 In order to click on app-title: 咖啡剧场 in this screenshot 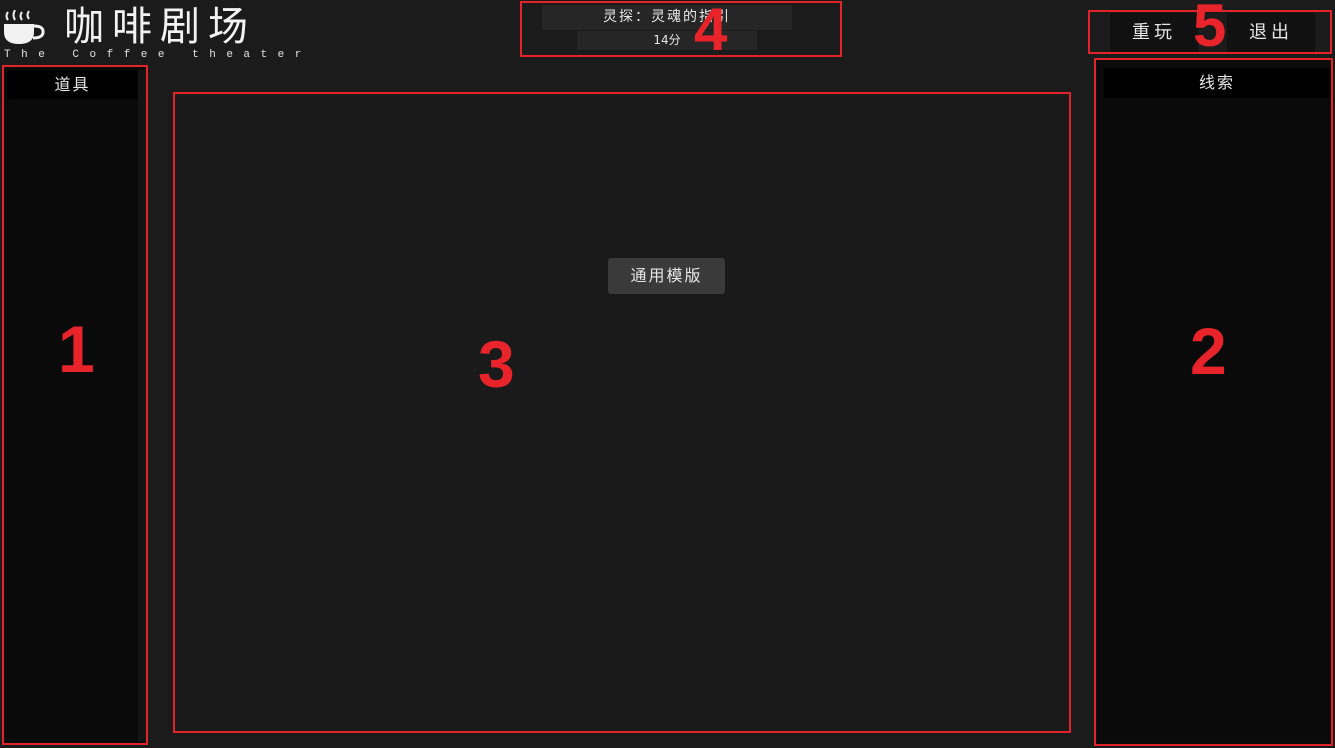, I will do `click(160, 27)`.